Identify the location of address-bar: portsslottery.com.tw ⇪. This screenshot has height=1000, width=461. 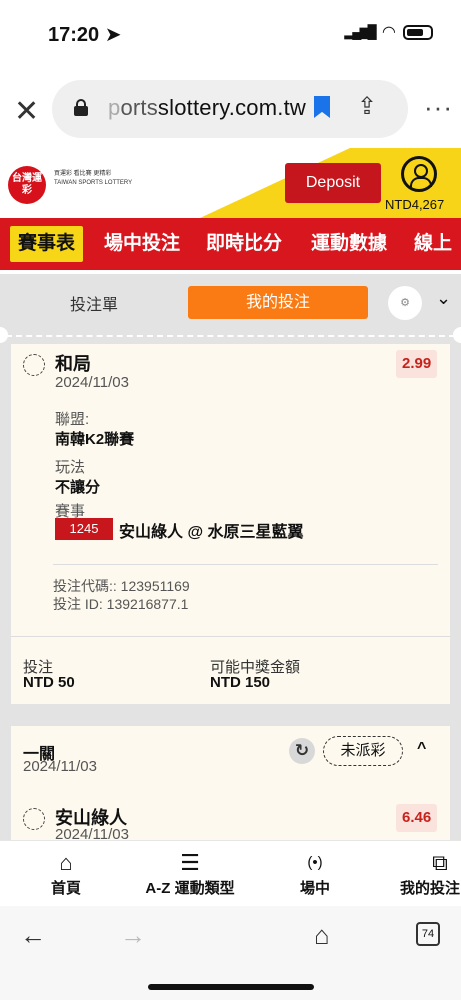
(230, 109).